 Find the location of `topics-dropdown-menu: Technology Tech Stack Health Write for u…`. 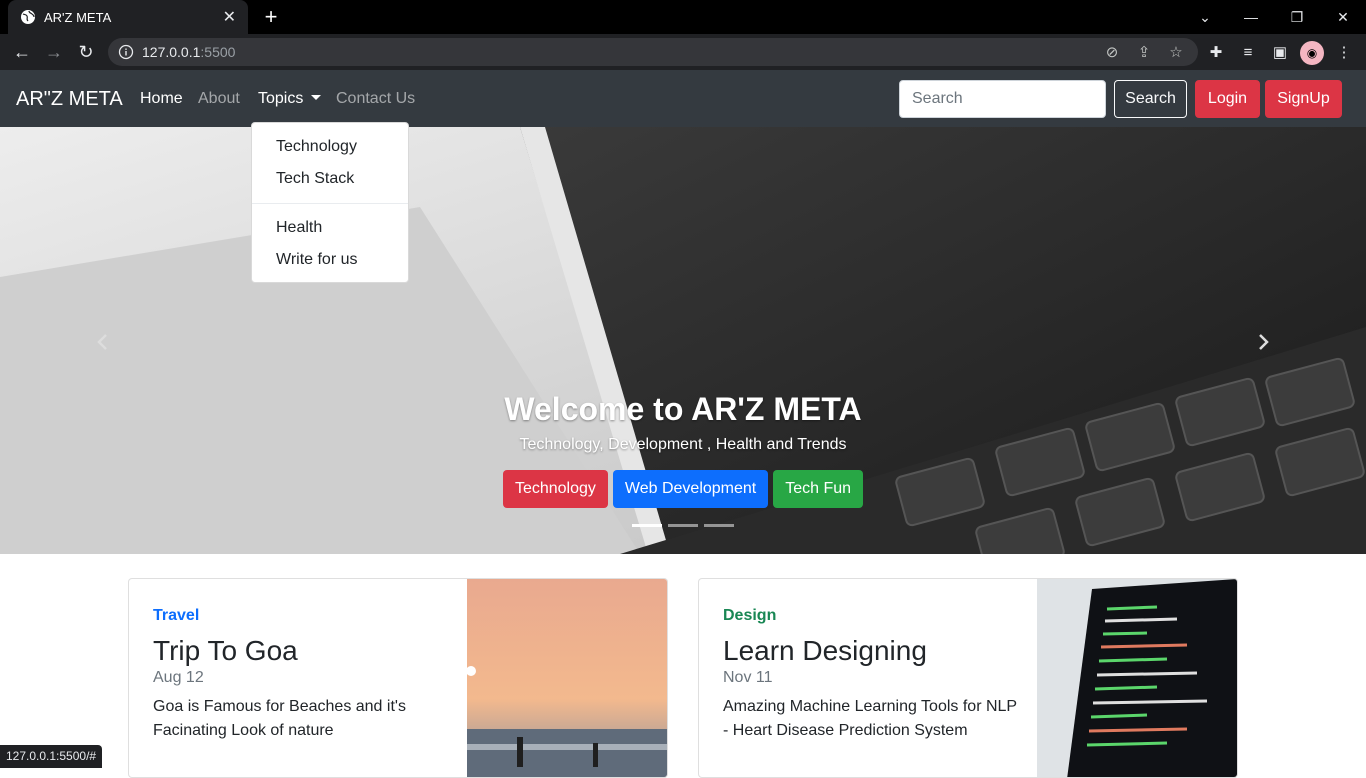

topics-dropdown-menu: Technology Tech Stack Health Write for u… is located at coordinates (330, 202).